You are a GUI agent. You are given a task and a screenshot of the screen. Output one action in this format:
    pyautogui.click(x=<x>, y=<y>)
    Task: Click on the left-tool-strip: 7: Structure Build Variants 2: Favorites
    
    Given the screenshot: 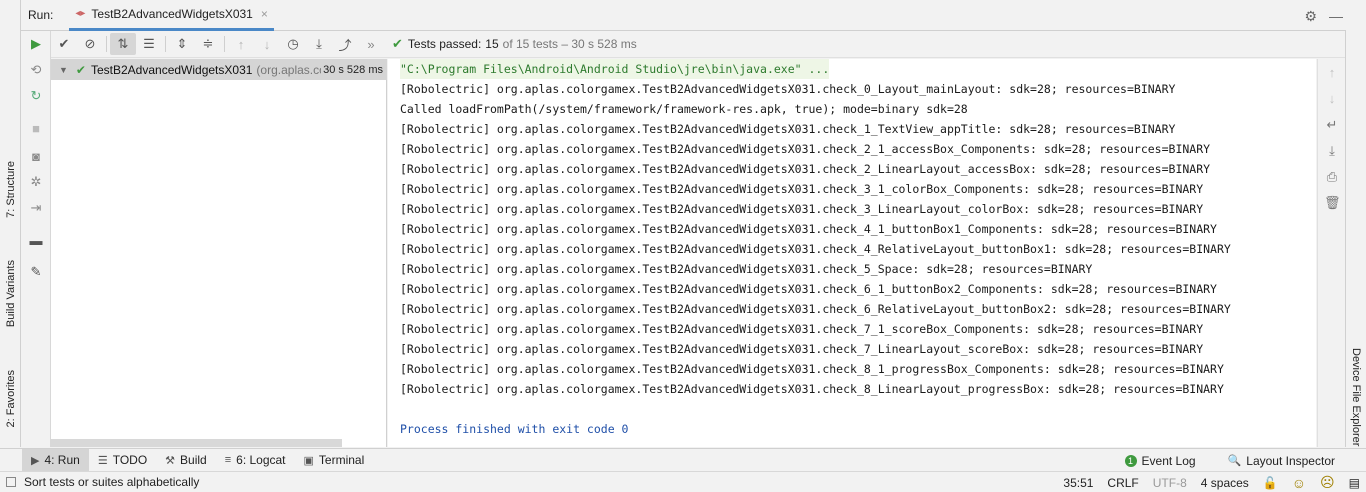 What is the action you would take?
    pyautogui.click(x=10, y=223)
    